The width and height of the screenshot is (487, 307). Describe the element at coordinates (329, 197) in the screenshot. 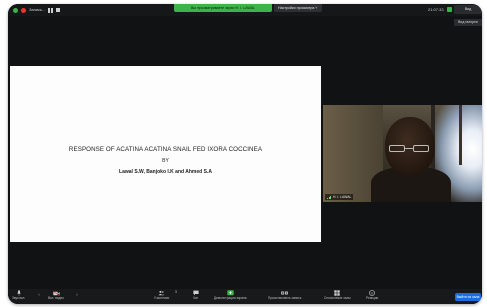

I see `signal-icon` at that location.